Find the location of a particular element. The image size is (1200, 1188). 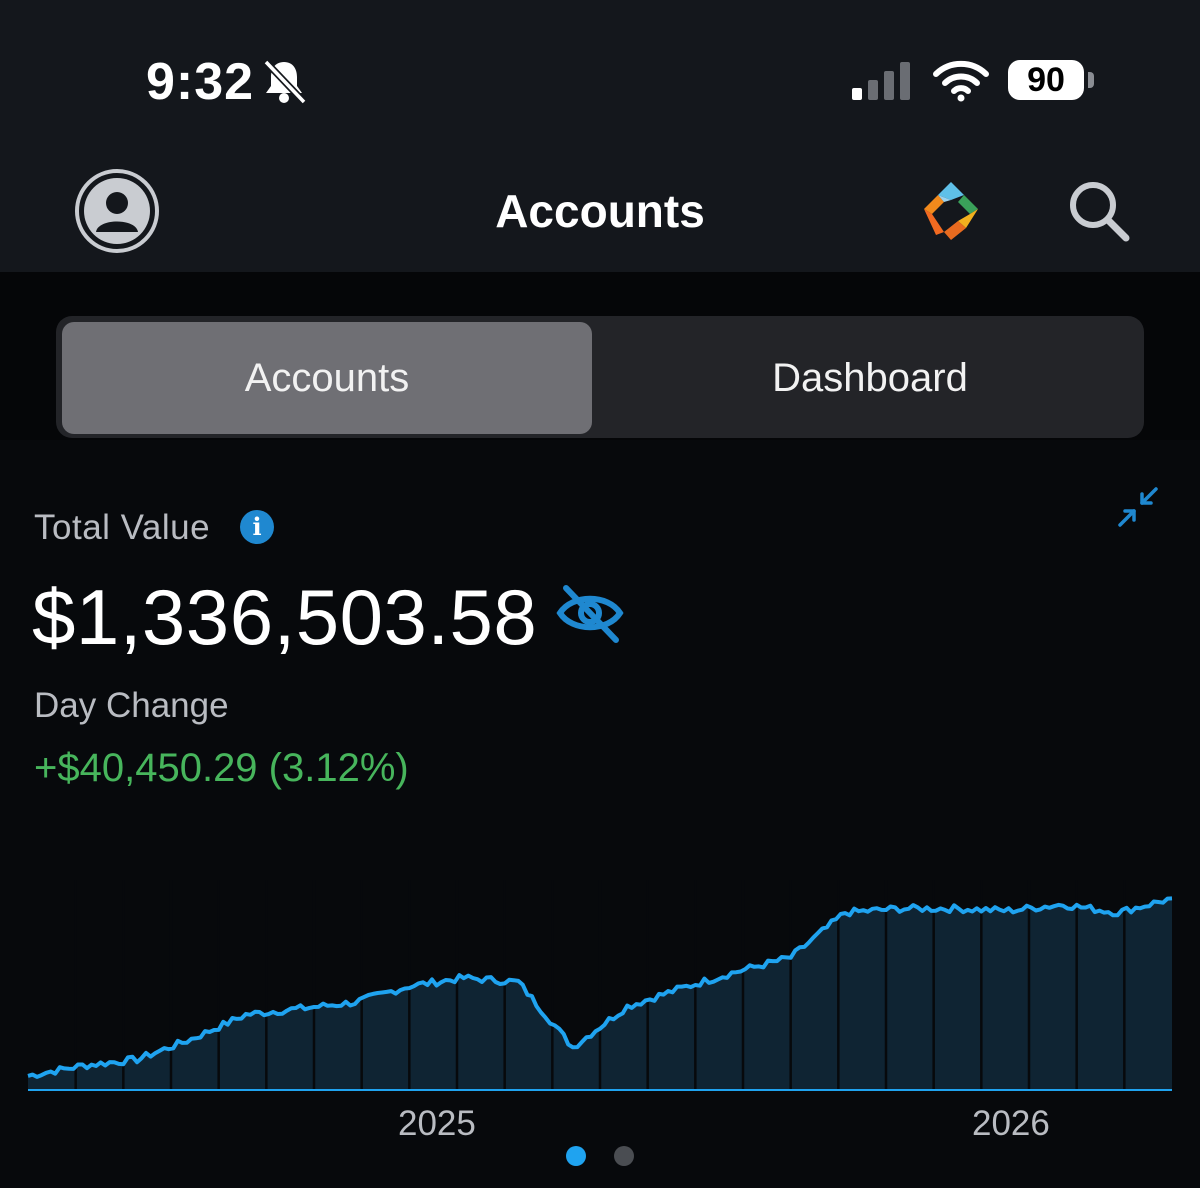

brand-logo-icon is located at coordinates (951, 211).